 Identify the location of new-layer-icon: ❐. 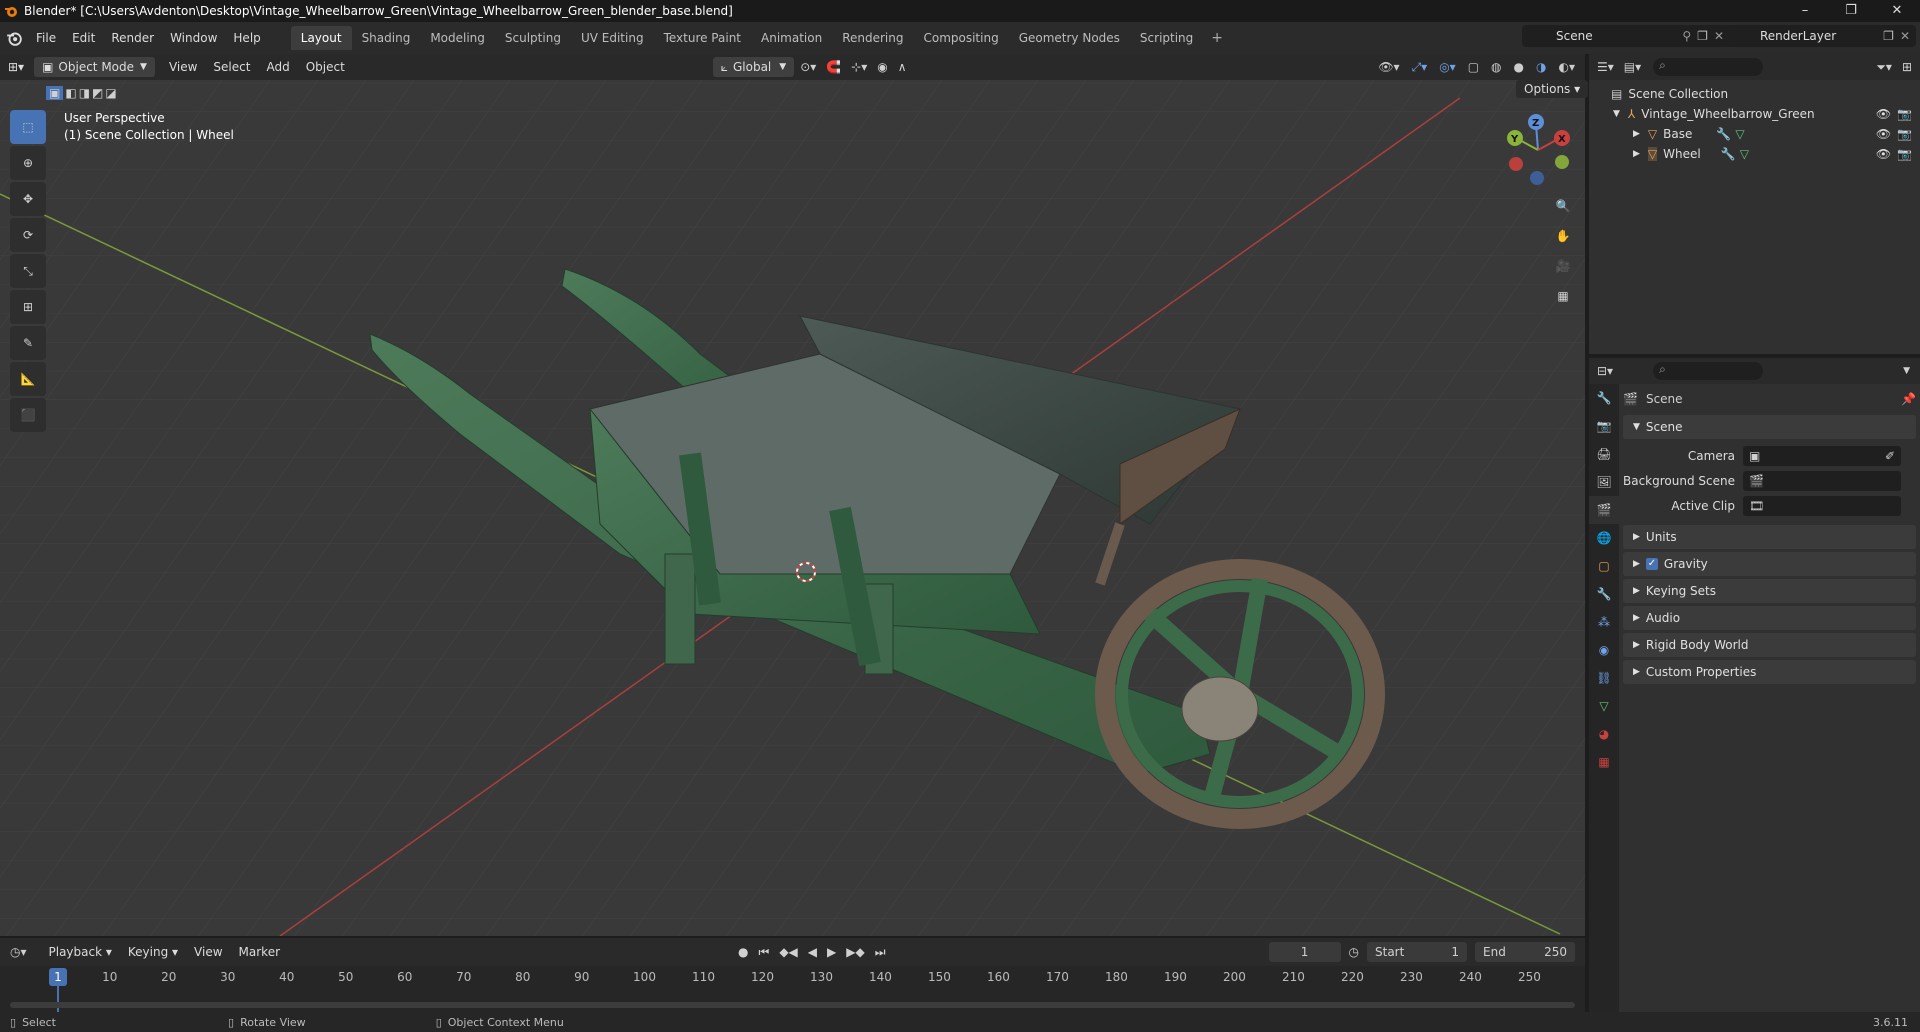
(1888, 36).